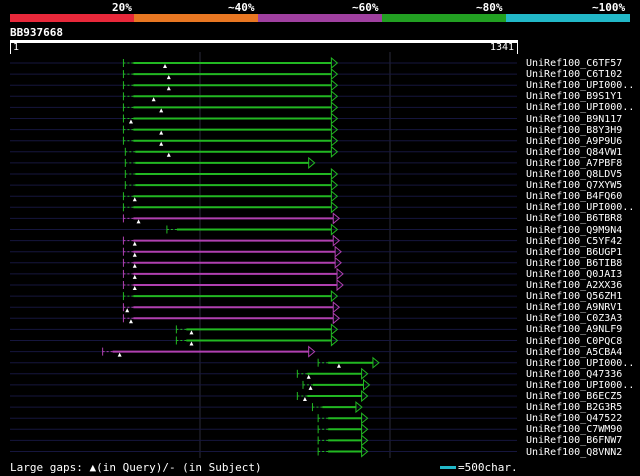 Image resolution: width=640 pixels, height=476 pixels. What do you see at coordinates (574, 274) in the screenshot?
I see `hit-label: UniRef100_Q0JAI3` at bounding box center [574, 274].